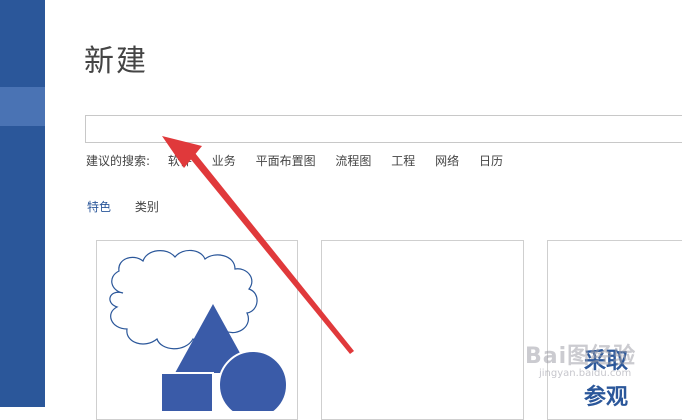 Image resolution: width=682 pixels, height=420 pixels. Describe the element at coordinates (353, 160) in the screenshot. I see `suggestion-flowchart: 流程图` at that location.